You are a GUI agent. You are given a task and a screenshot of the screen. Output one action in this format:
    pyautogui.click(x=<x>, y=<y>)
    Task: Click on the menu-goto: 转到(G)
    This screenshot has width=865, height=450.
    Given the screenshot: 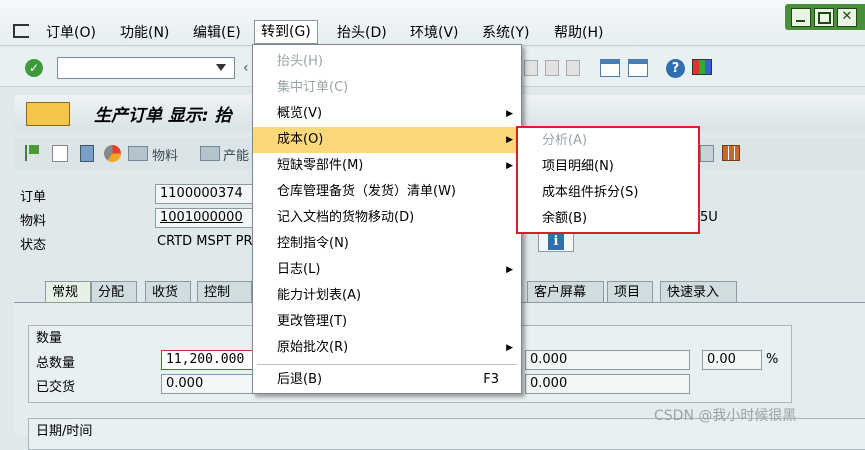 What is the action you would take?
    pyautogui.click(x=286, y=32)
    